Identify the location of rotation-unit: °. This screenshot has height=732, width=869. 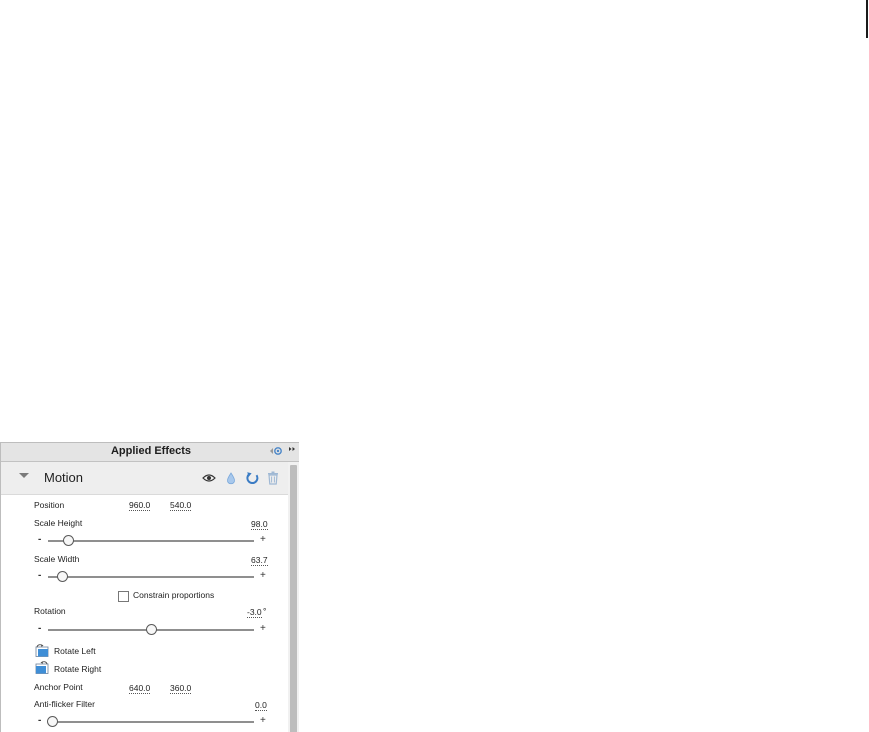
(265, 611).